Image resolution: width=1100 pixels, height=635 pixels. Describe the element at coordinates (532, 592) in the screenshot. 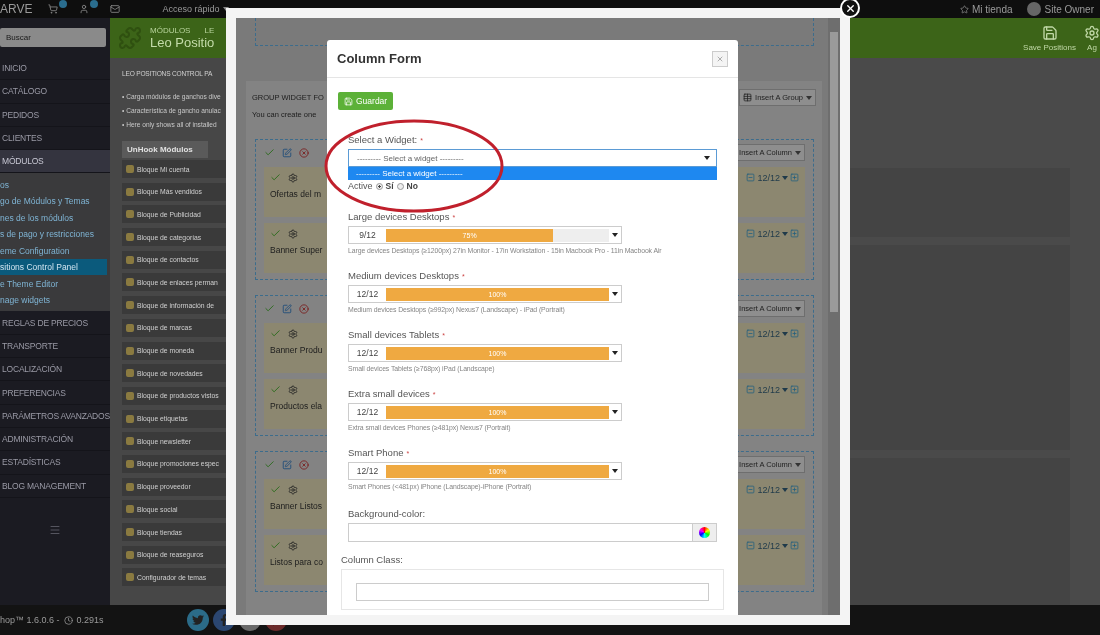

I see `class-field` at that location.